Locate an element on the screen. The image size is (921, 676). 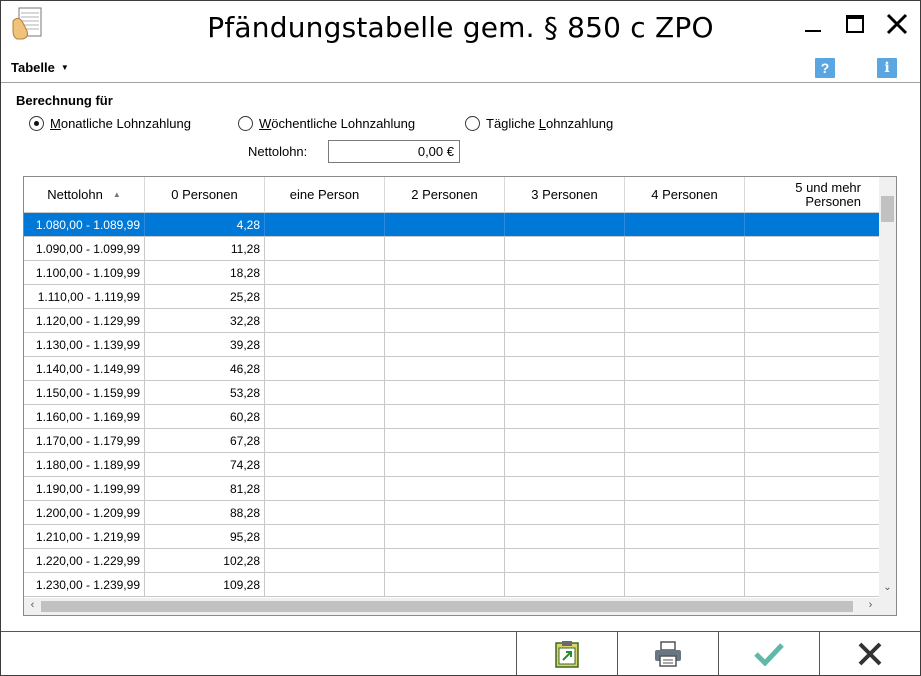
table-cell: 46,28 is located at coordinates (205, 368).